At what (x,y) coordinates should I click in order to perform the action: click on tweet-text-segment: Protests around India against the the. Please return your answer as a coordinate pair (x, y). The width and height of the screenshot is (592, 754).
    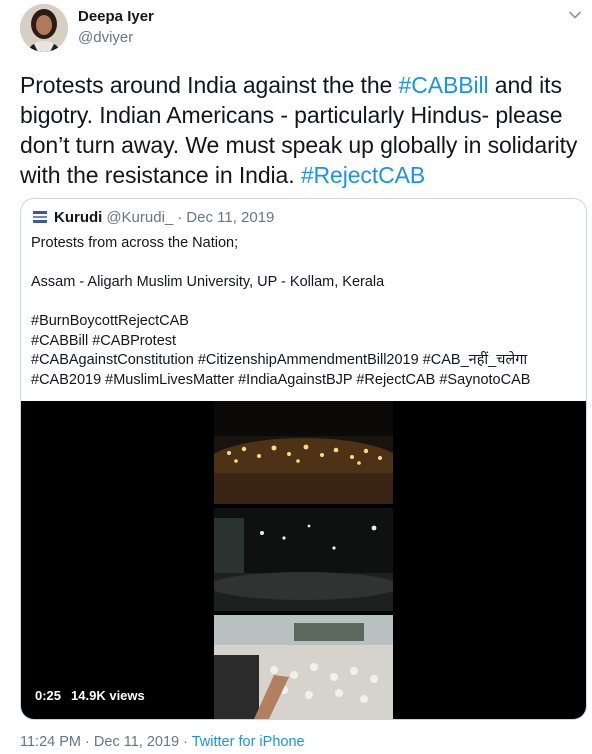
    Looking at the image, I should click on (209, 85).